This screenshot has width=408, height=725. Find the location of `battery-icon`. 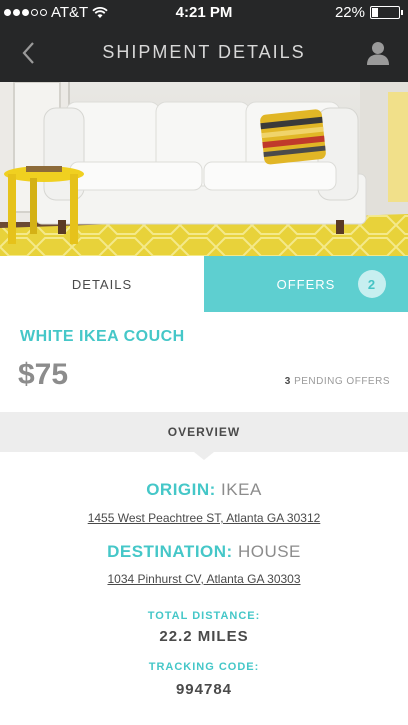

battery-icon is located at coordinates (386, 12).